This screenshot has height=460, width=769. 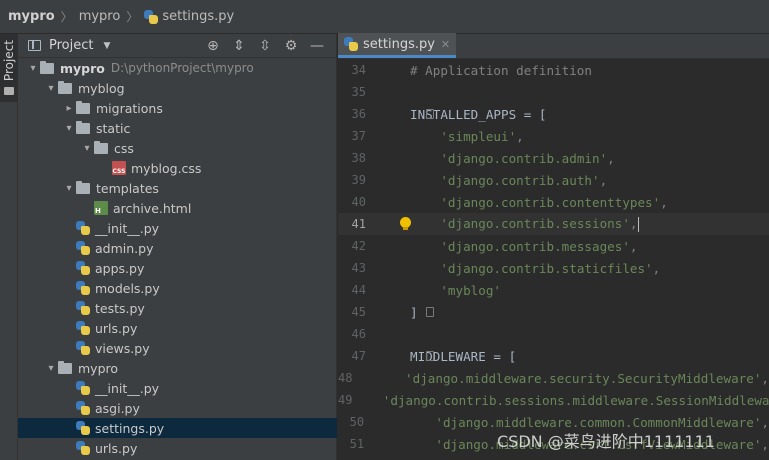 What do you see at coordinates (239, 46) in the screenshot?
I see `expand-all-icon: ⇕` at bounding box center [239, 46].